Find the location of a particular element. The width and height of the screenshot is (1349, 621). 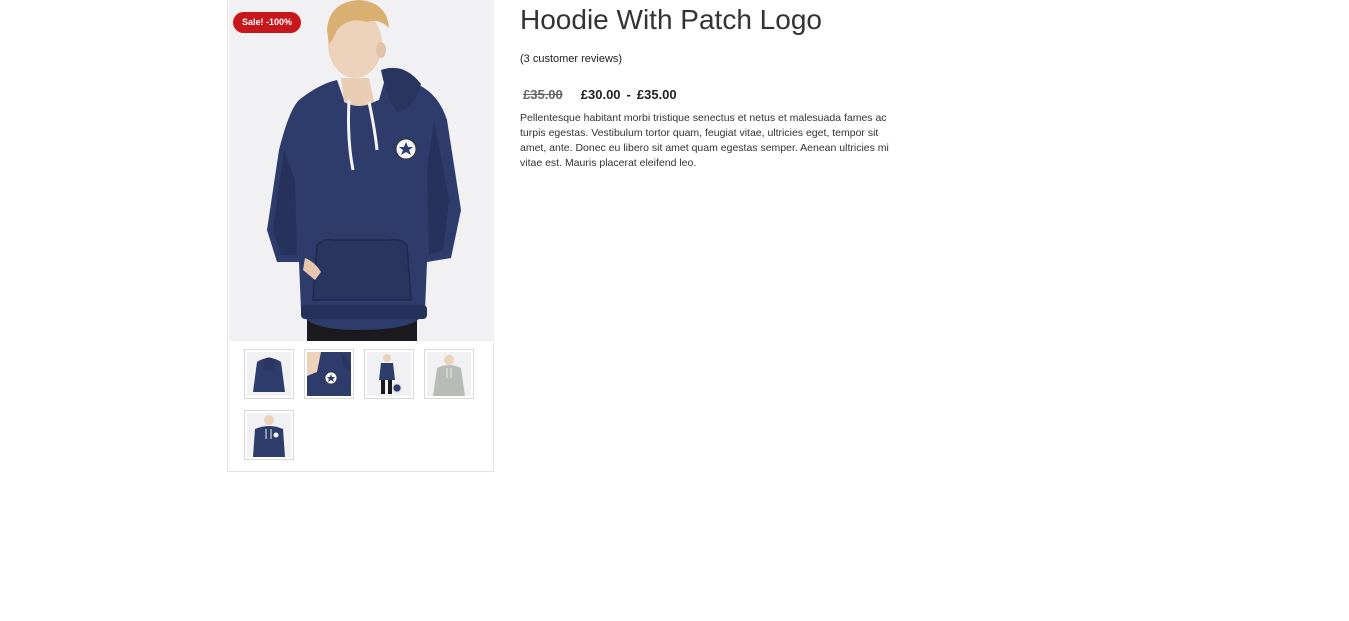

thumbnail-hoodie-back is located at coordinates (269, 374).